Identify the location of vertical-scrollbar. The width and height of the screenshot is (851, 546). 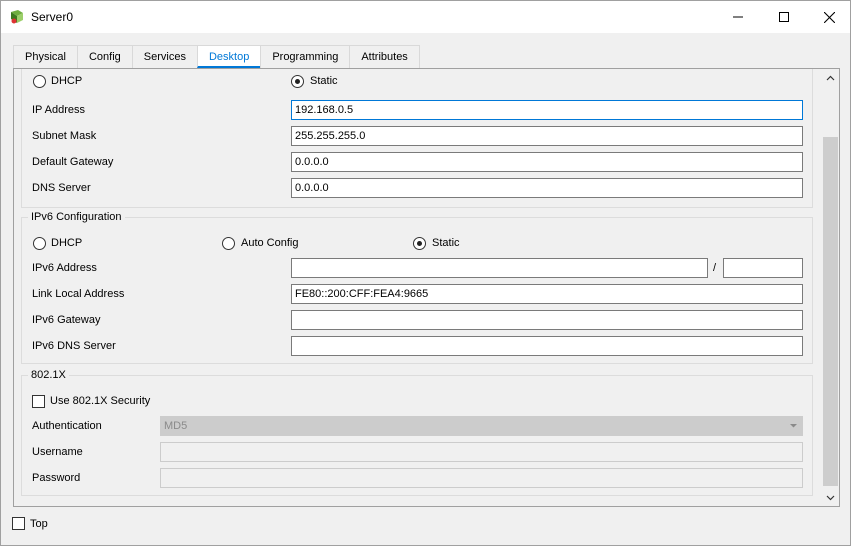
(830, 287).